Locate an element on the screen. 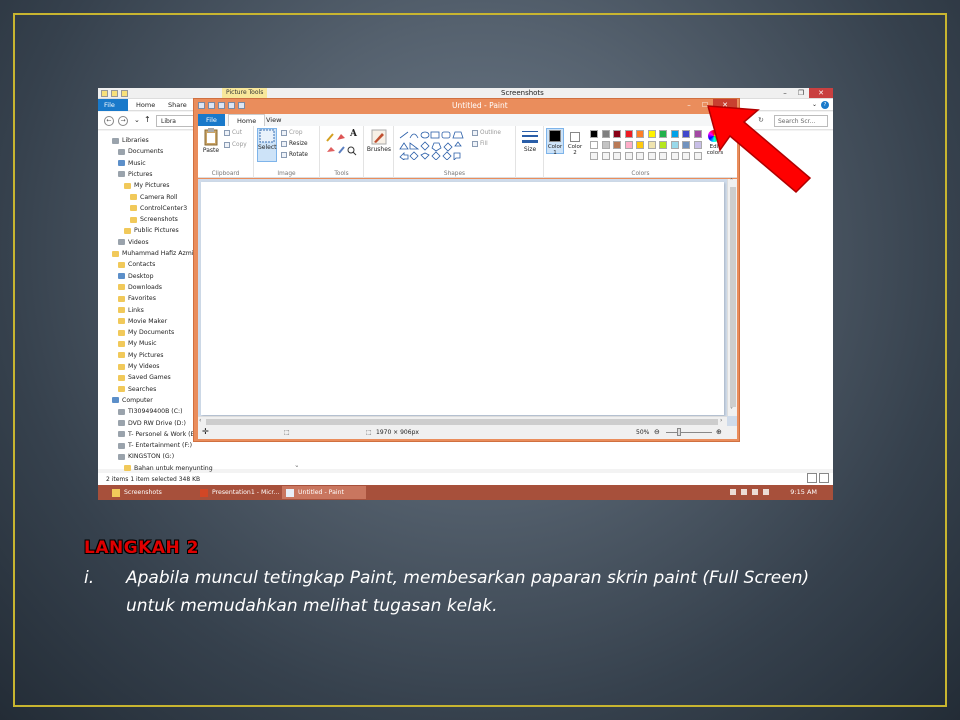 The height and width of the screenshot is (720, 960). recent-locations-icon: ⌄ is located at coordinates (137, 120).